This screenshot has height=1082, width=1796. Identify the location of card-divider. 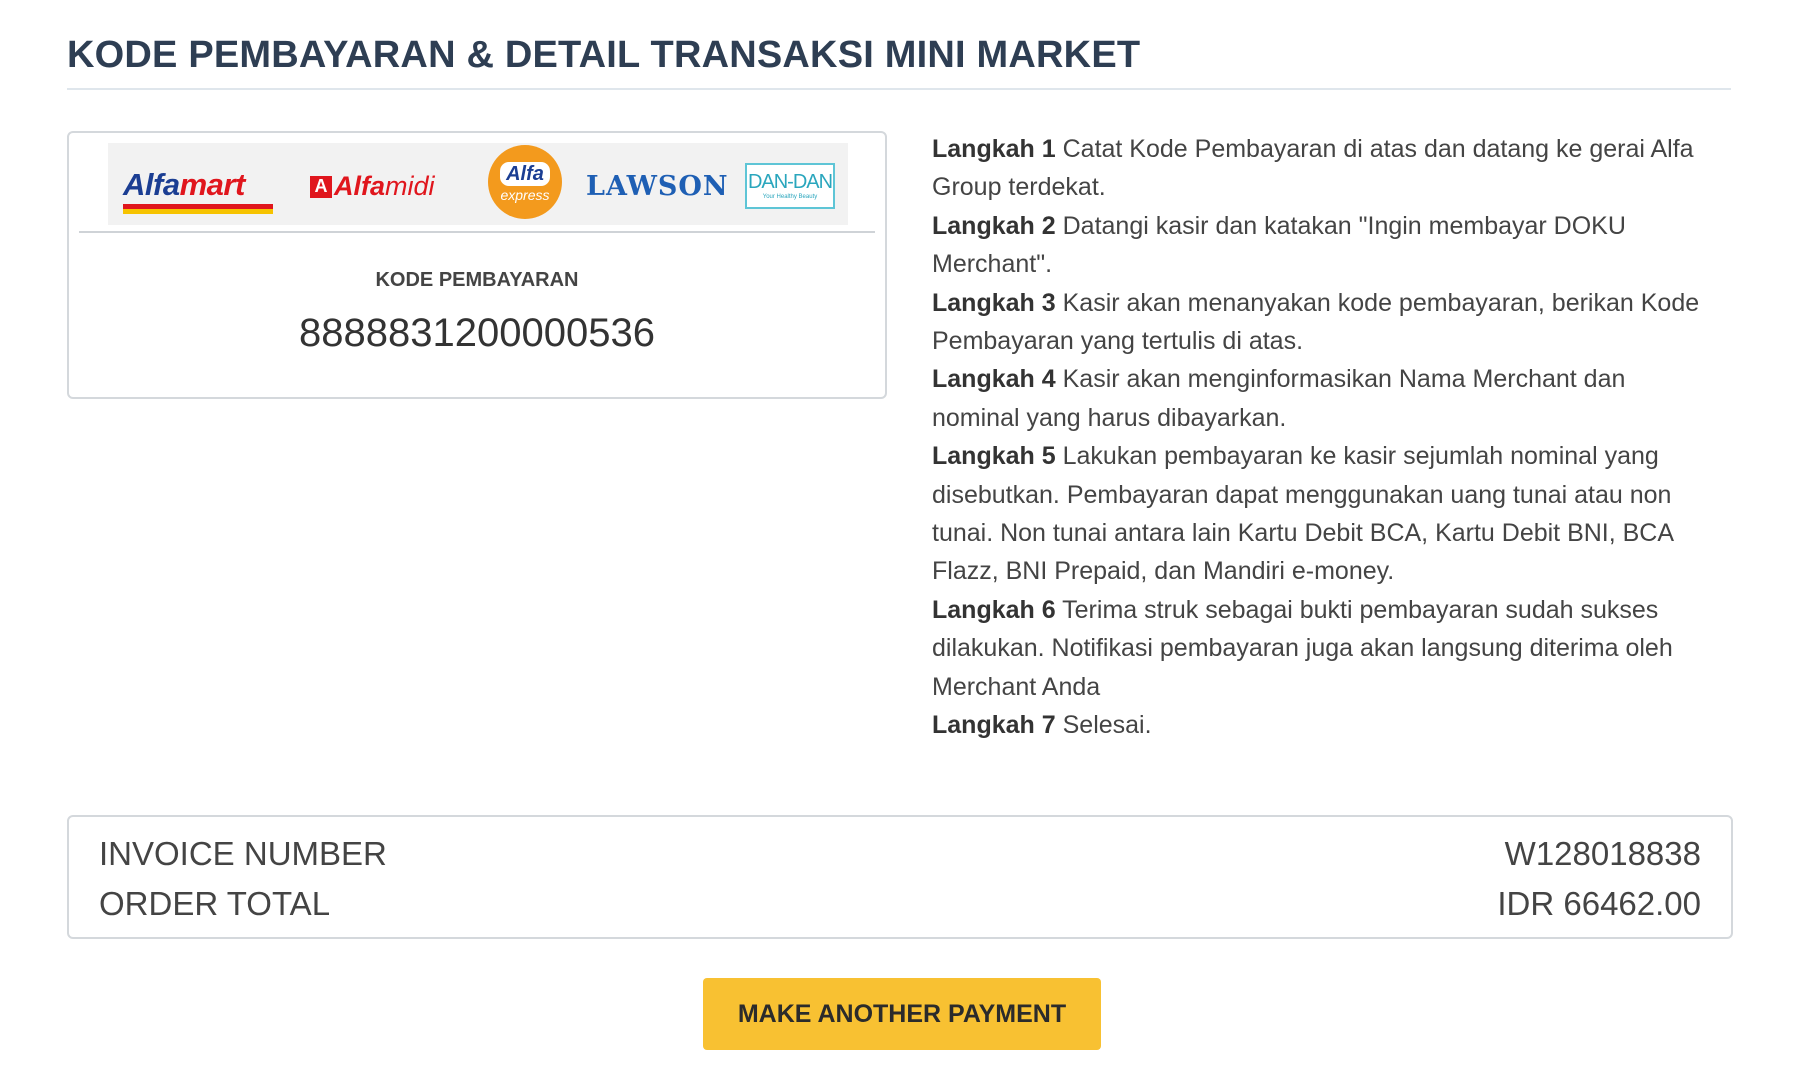
(477, 232).